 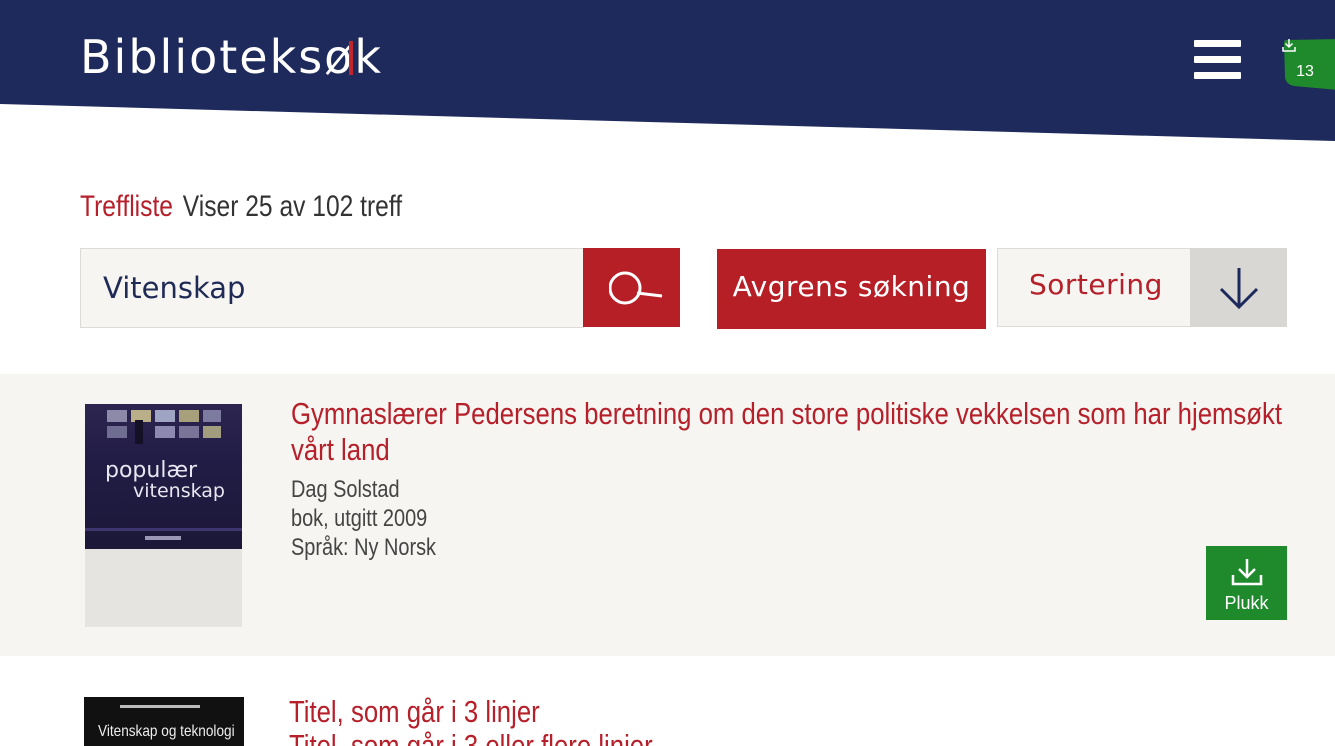 What do you see at coordinates (1305, 71) in the screenshot?
I see `picks-count: 13` at bounding box center [1305, 71].